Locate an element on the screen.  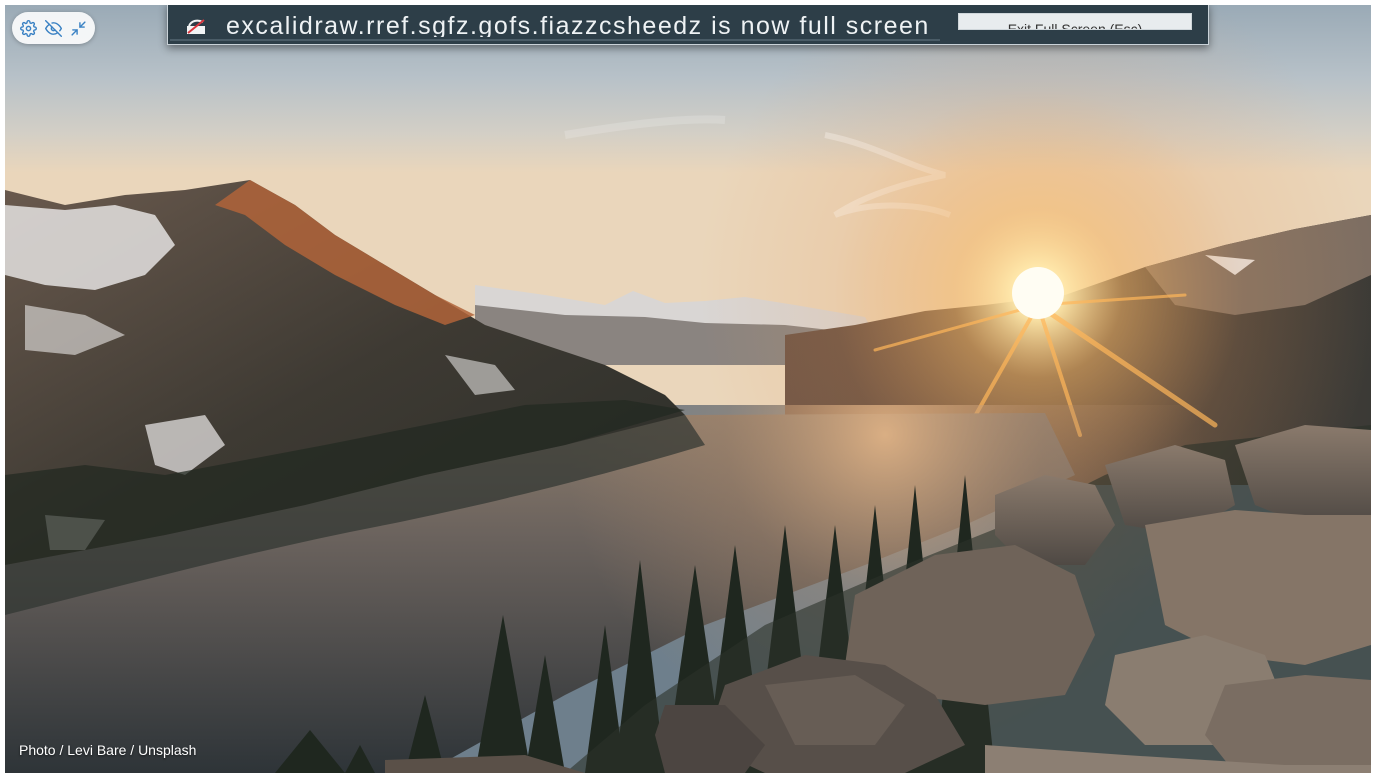
viewer-toolbar is located at coordinates (53, 28).